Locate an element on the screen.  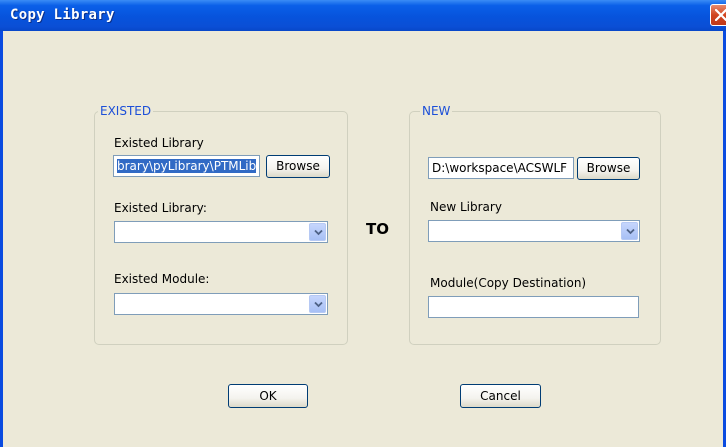
existed-browse-button: Browse is located at coordinates (298, 166).